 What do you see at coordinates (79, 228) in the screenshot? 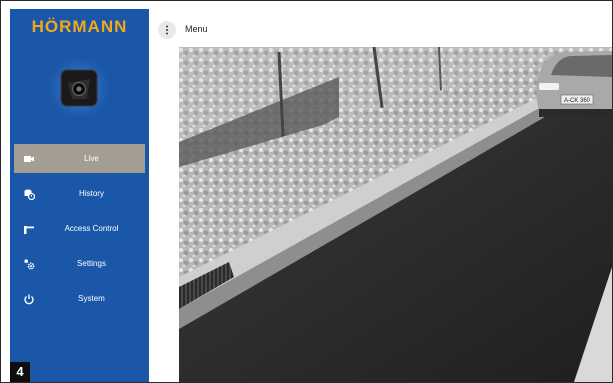
I see `sidebar-item-access-control: Access Control` at bounding box center [79, 228].